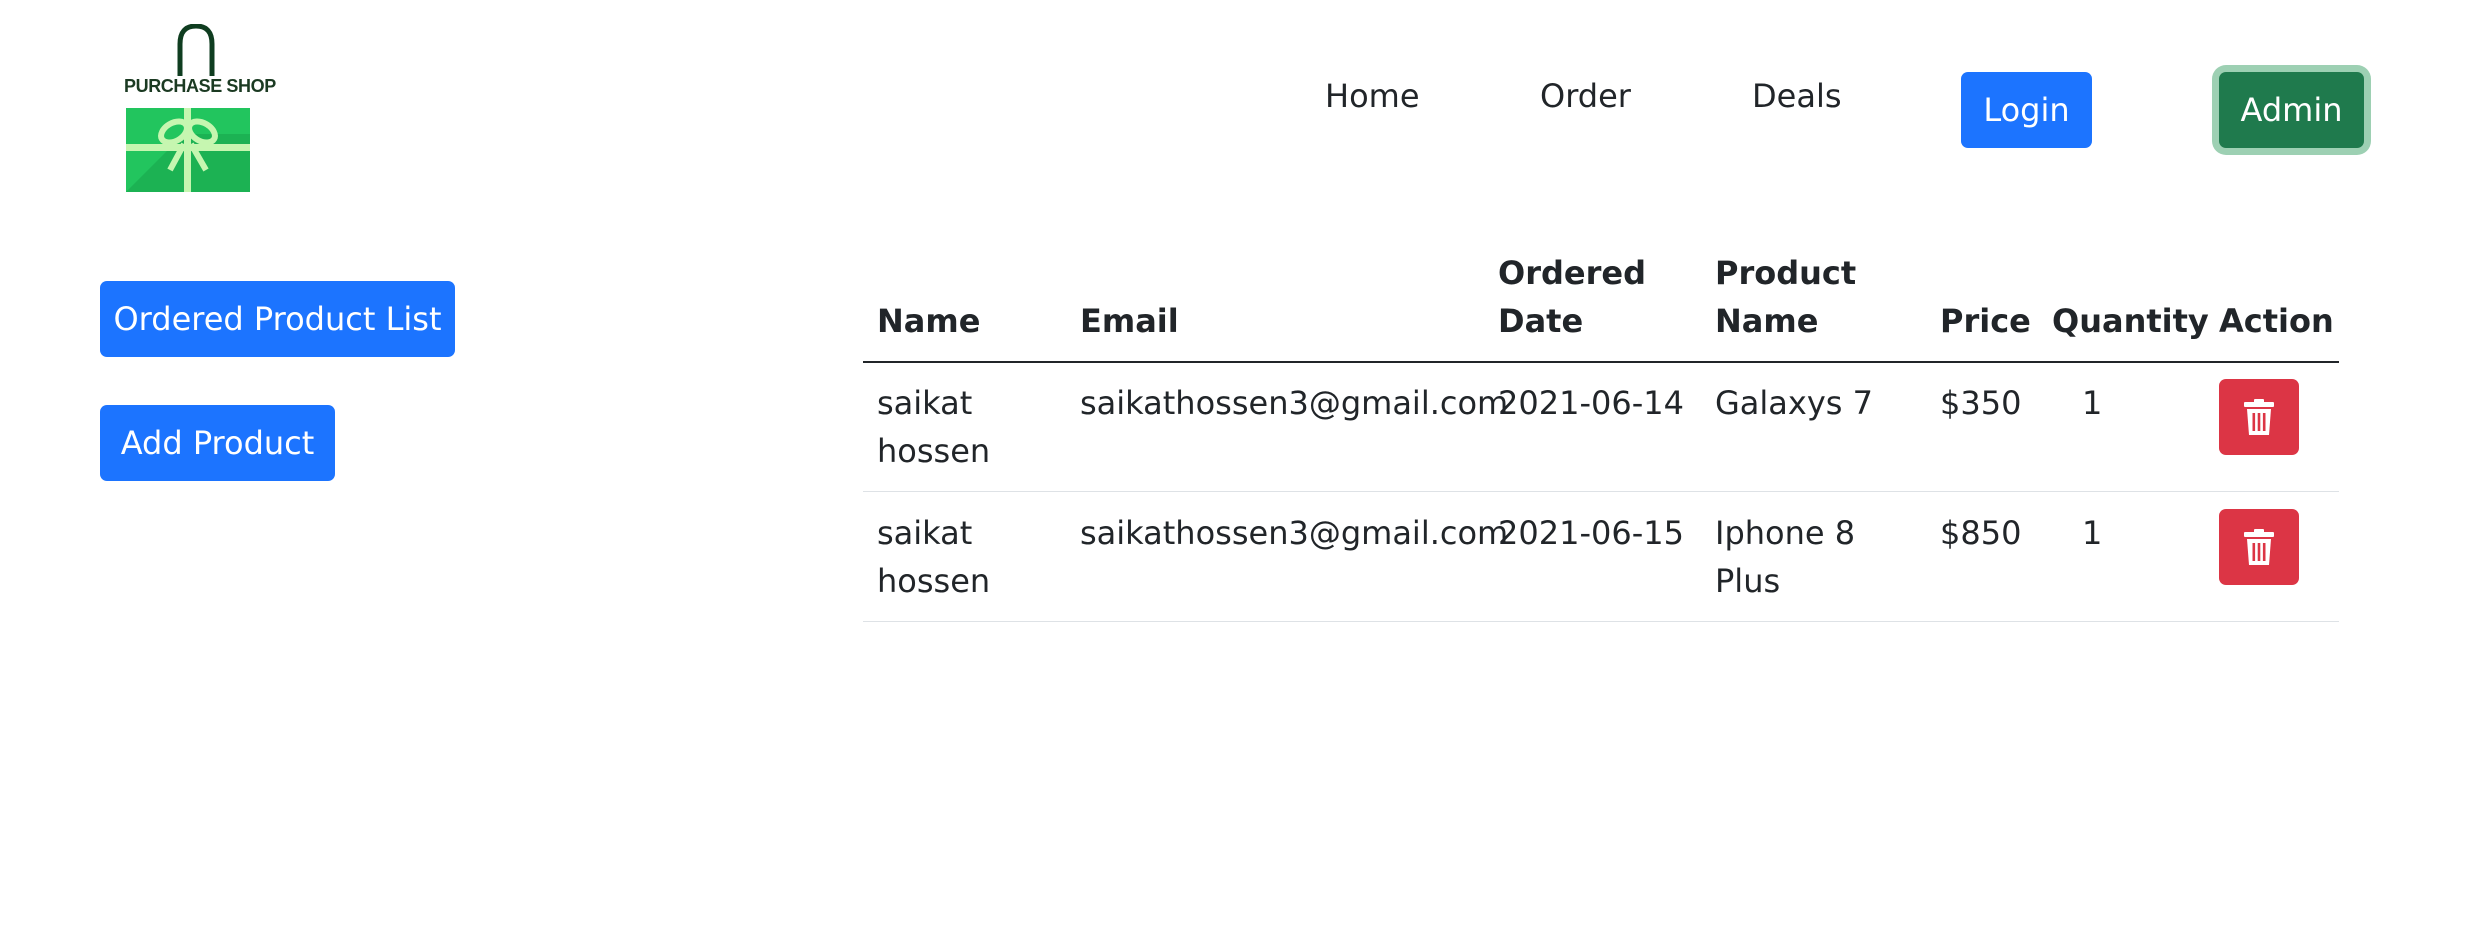 Image resolution: width=2468 pixels, height=932 pixels. Describe the element at coordinates (1572, 273) in the screenshot. I see `column-header-ordered-date-line1: Ordered` at that location.